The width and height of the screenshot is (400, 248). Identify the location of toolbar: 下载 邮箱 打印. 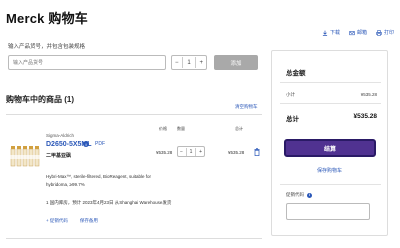
(358, 32).